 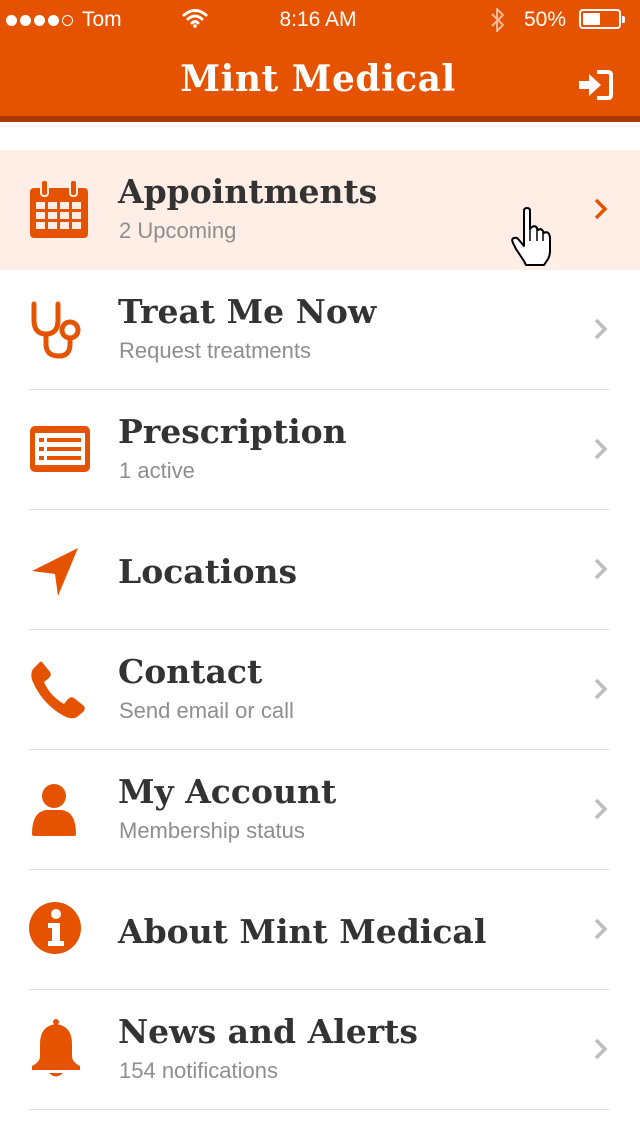 What do you see at coordinates (157, 470) in the screenshot?
I see `menu-item-subtitle: 1 active` at bounding box center [157, 470].